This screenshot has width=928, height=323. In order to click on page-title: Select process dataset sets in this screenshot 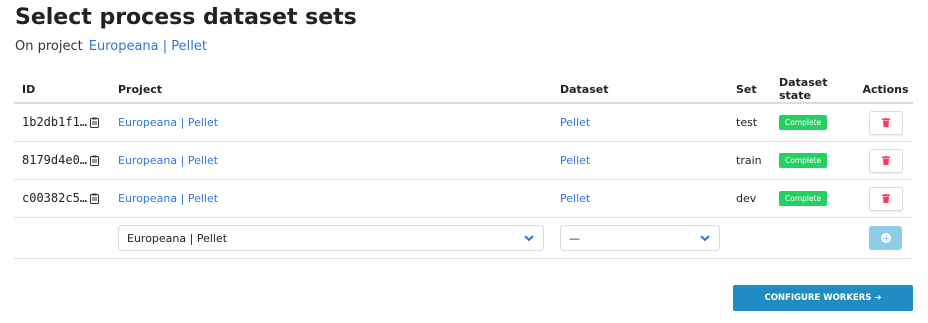, I will do `click(186, 17)`.